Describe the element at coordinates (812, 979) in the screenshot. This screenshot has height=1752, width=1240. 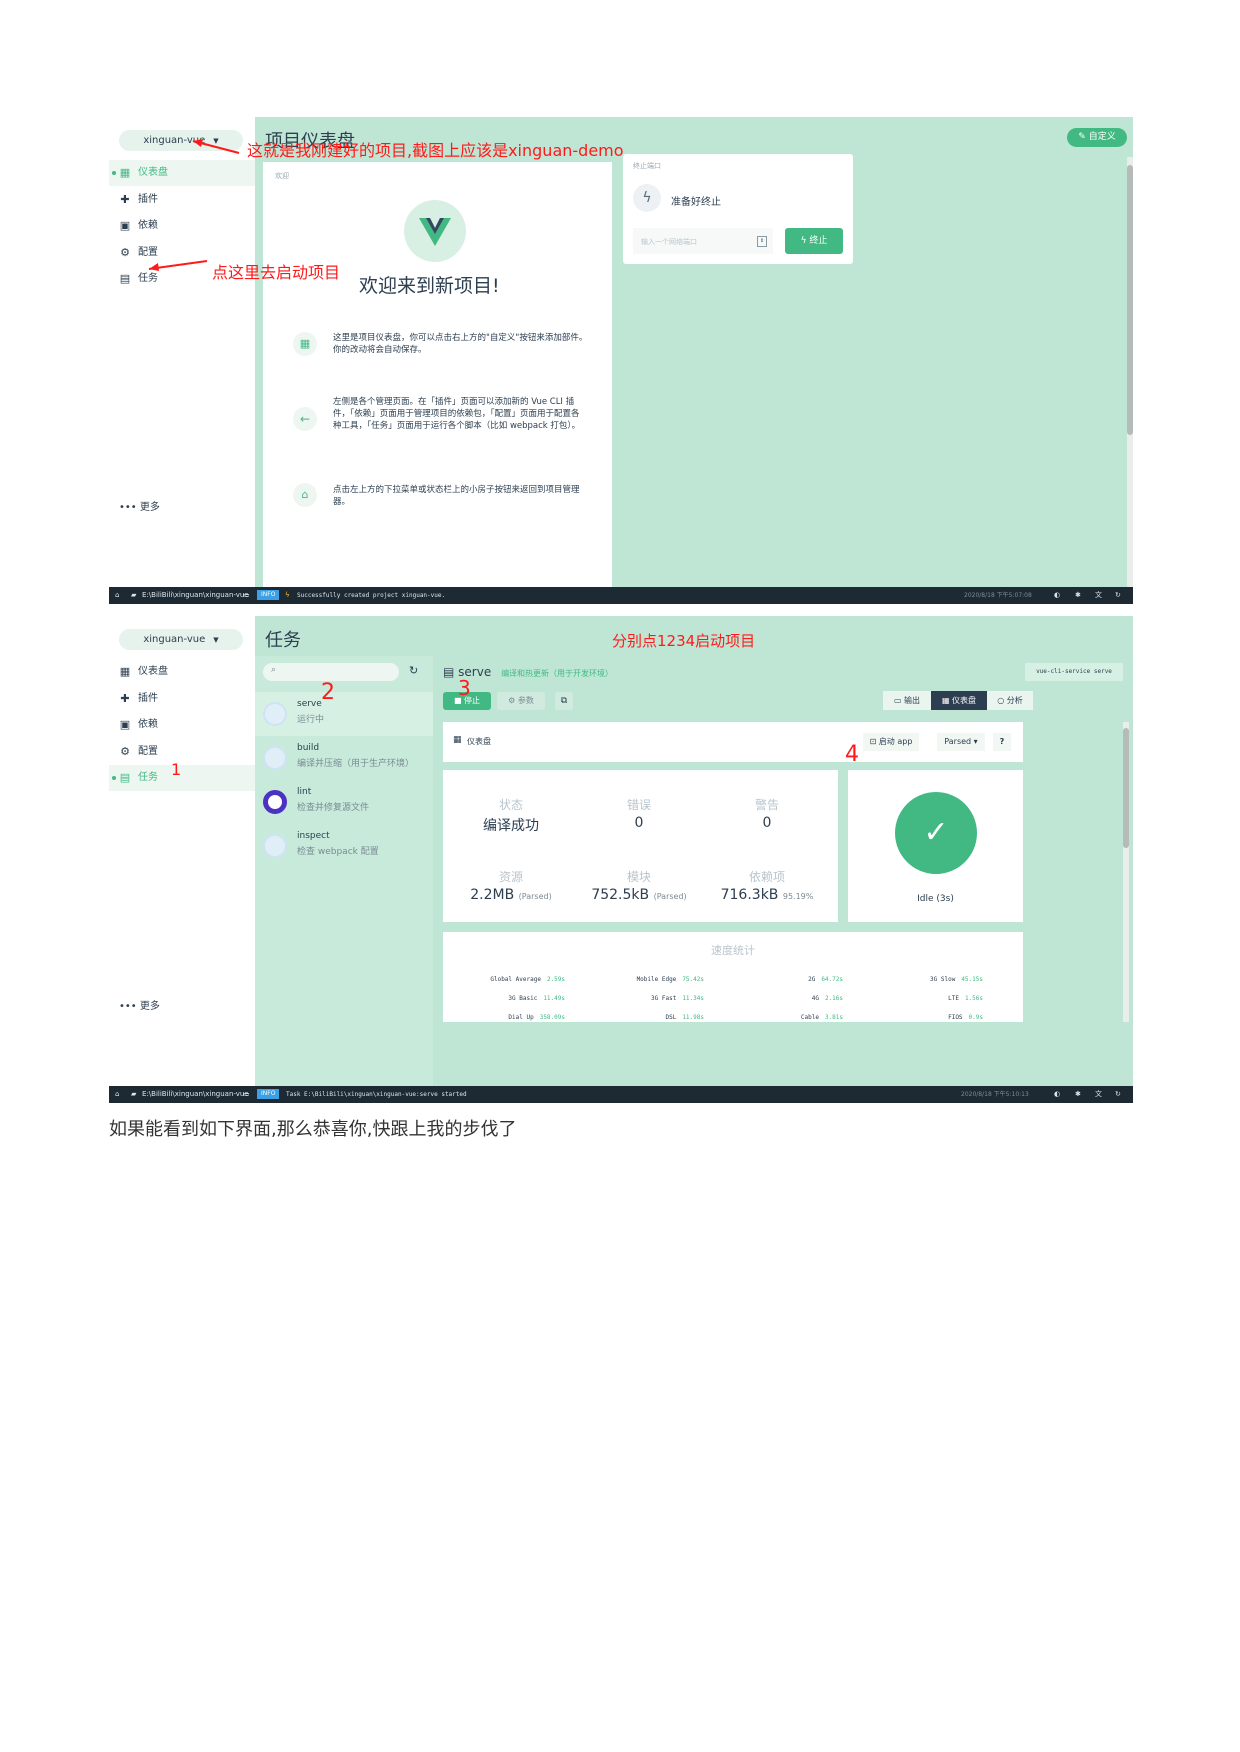
I see `speed-key: 2G` at that location.